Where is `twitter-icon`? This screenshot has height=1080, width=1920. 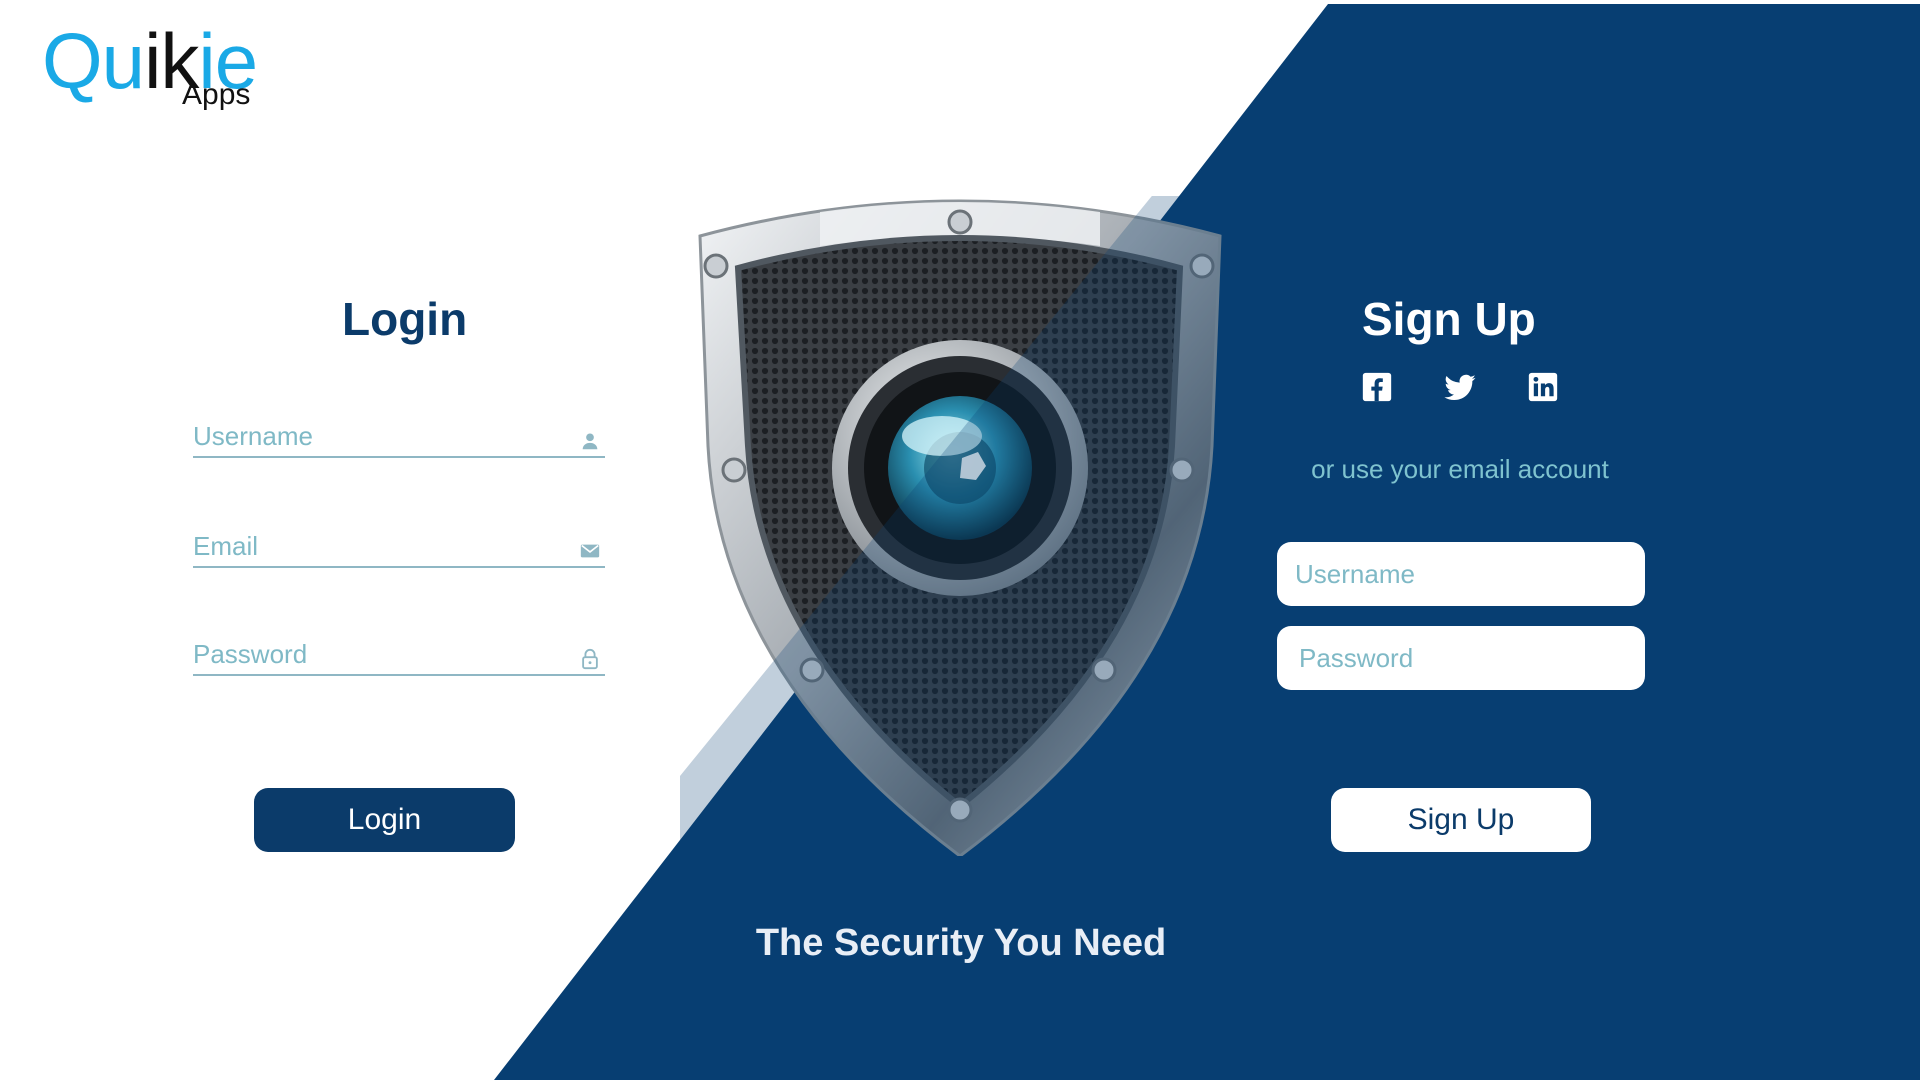 twitter-icon is located at coordinates (1460, 387).